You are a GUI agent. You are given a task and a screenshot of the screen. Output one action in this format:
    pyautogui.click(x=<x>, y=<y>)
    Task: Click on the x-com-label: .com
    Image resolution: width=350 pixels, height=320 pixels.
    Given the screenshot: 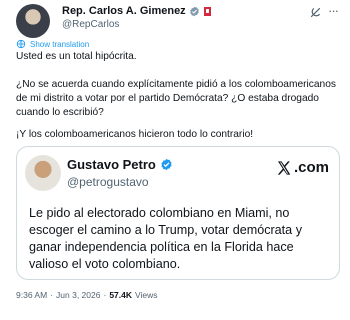 What is the action you would take?
    pyautogui.click(x=311, y=167)
    